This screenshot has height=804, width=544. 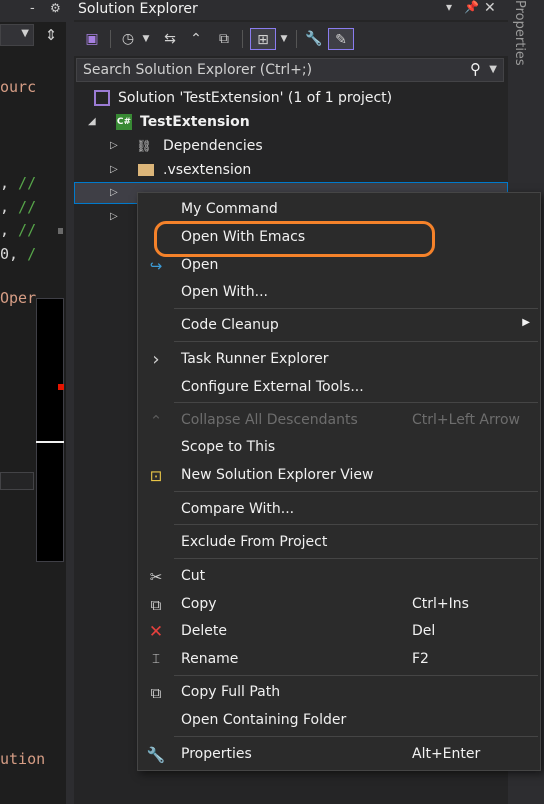 I want to click on menu-item-label: Cut, so click(x=193, y=576).